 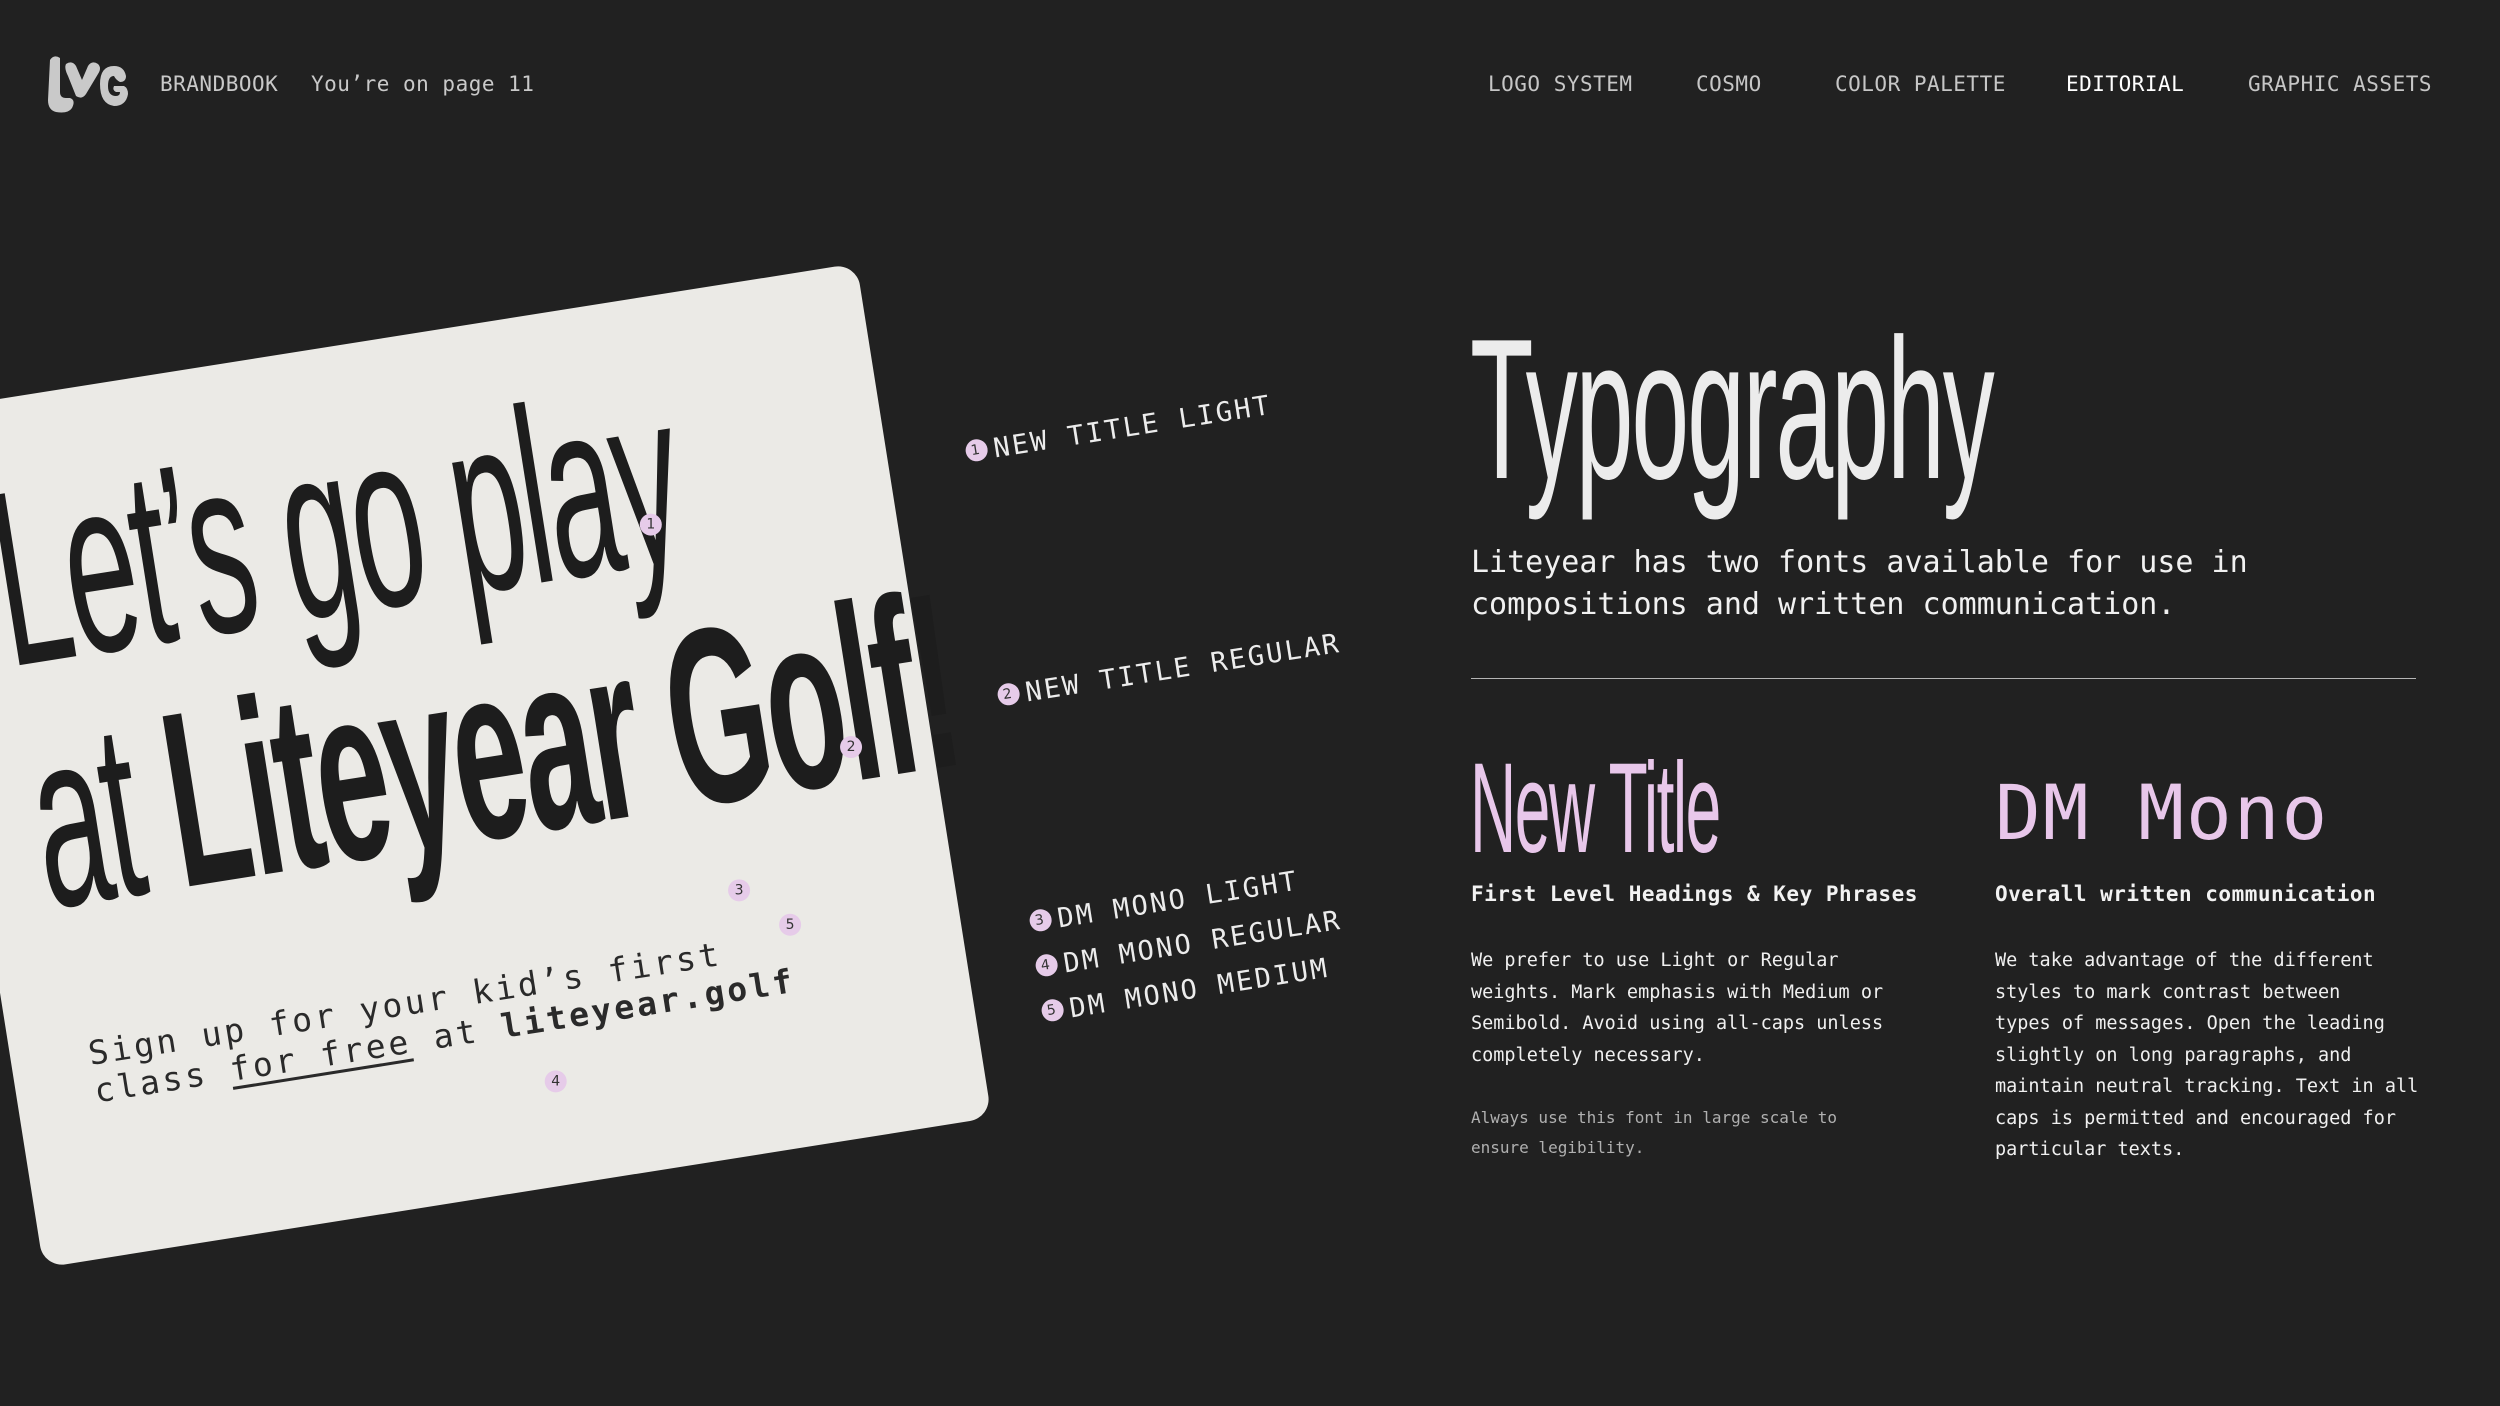 What do you see at coordinates (1732, 409) in the screenshot?
I see `page-title: Typography` at bounding box center [1732, 409].